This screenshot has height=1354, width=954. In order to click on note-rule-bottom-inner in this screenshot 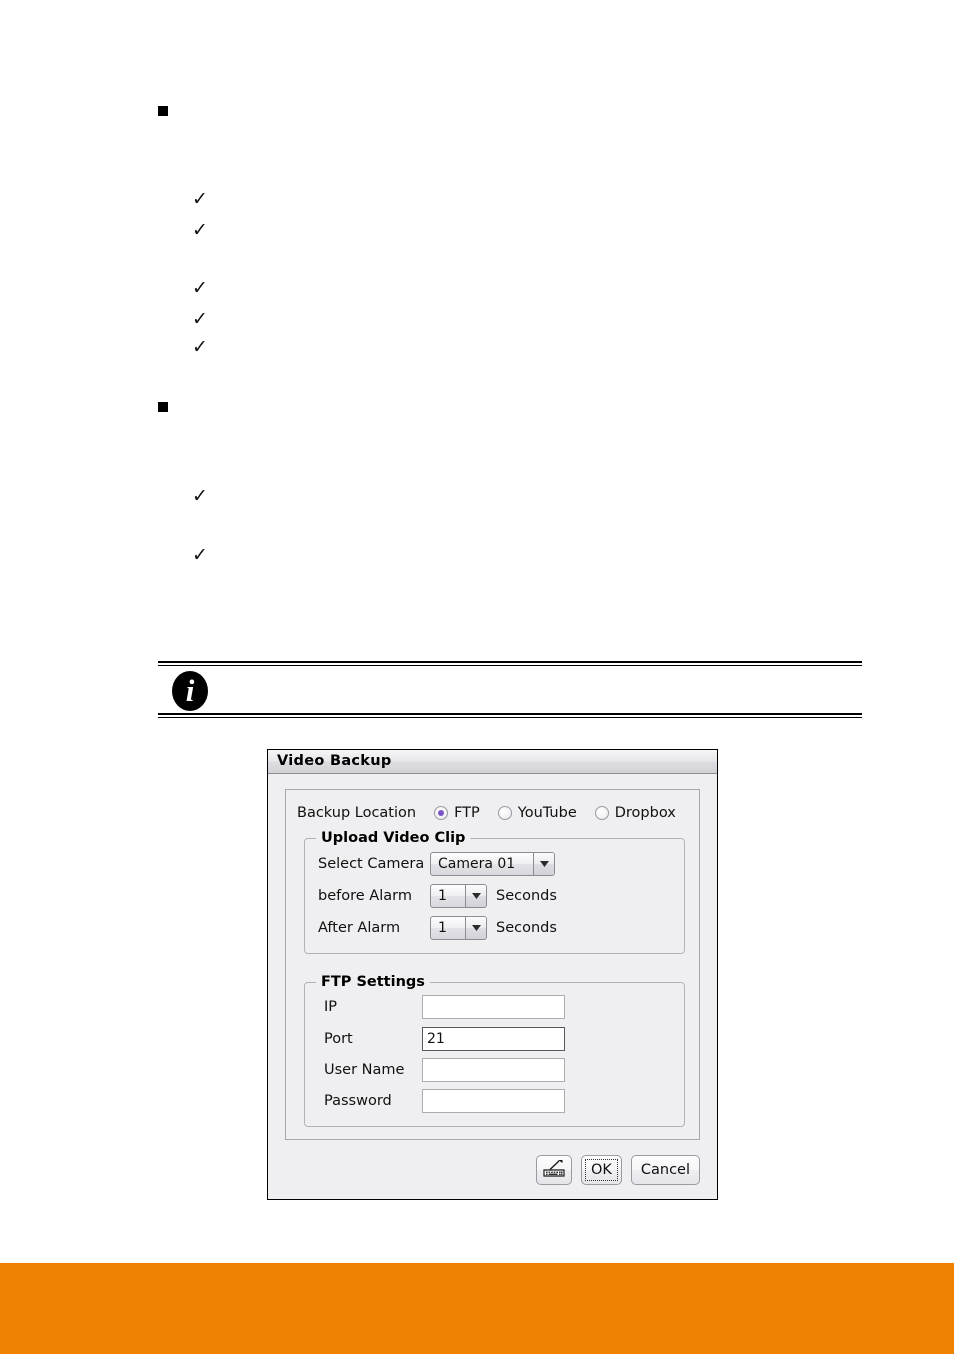, I will do `click(510, 714)`.